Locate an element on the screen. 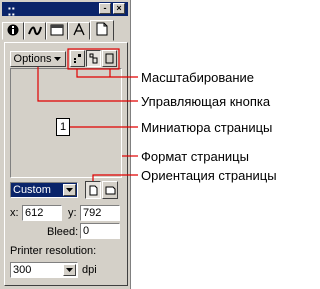 This screenshot has width=320, height=289. callout-page-format: Формат страницы is located at coordinates (195, 156).